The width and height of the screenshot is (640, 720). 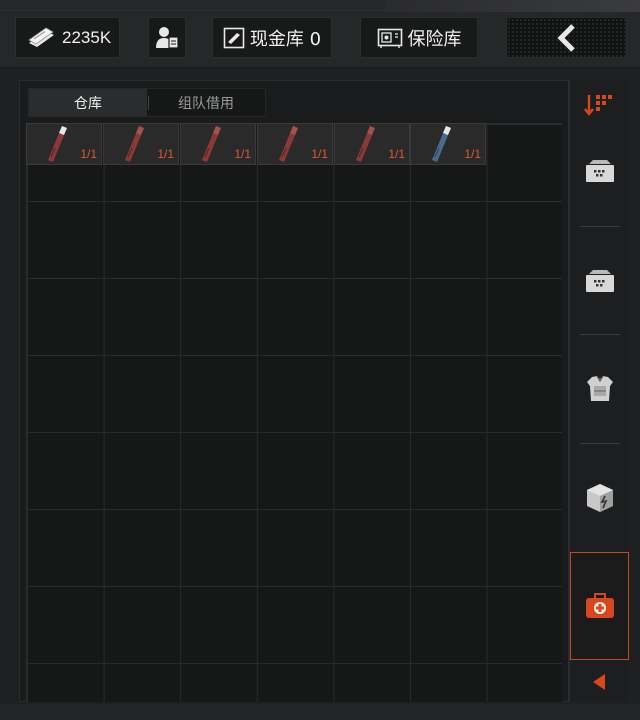 I want to click on body-armor-icon, so click(x=599, y=388).